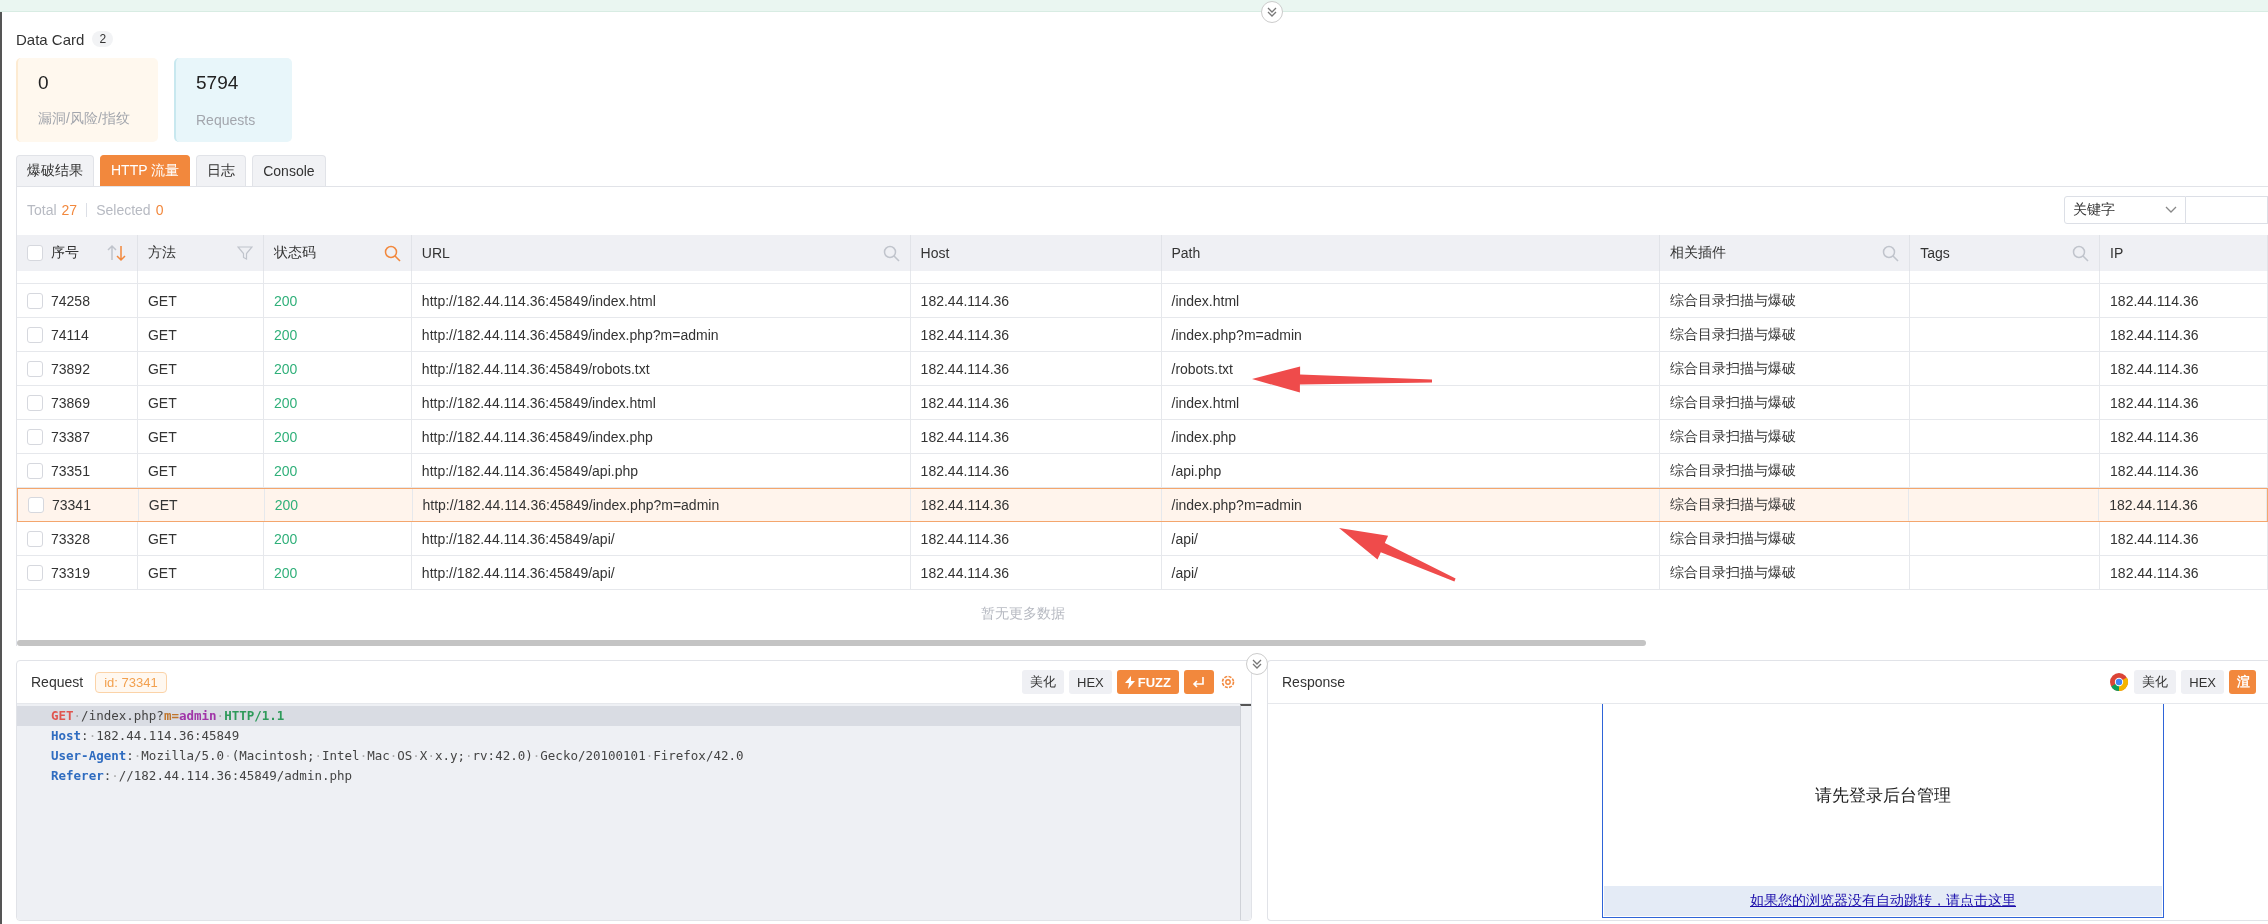 The image size is (2268, 924). I want to click on stat-label: Requests, so click(226, 120).